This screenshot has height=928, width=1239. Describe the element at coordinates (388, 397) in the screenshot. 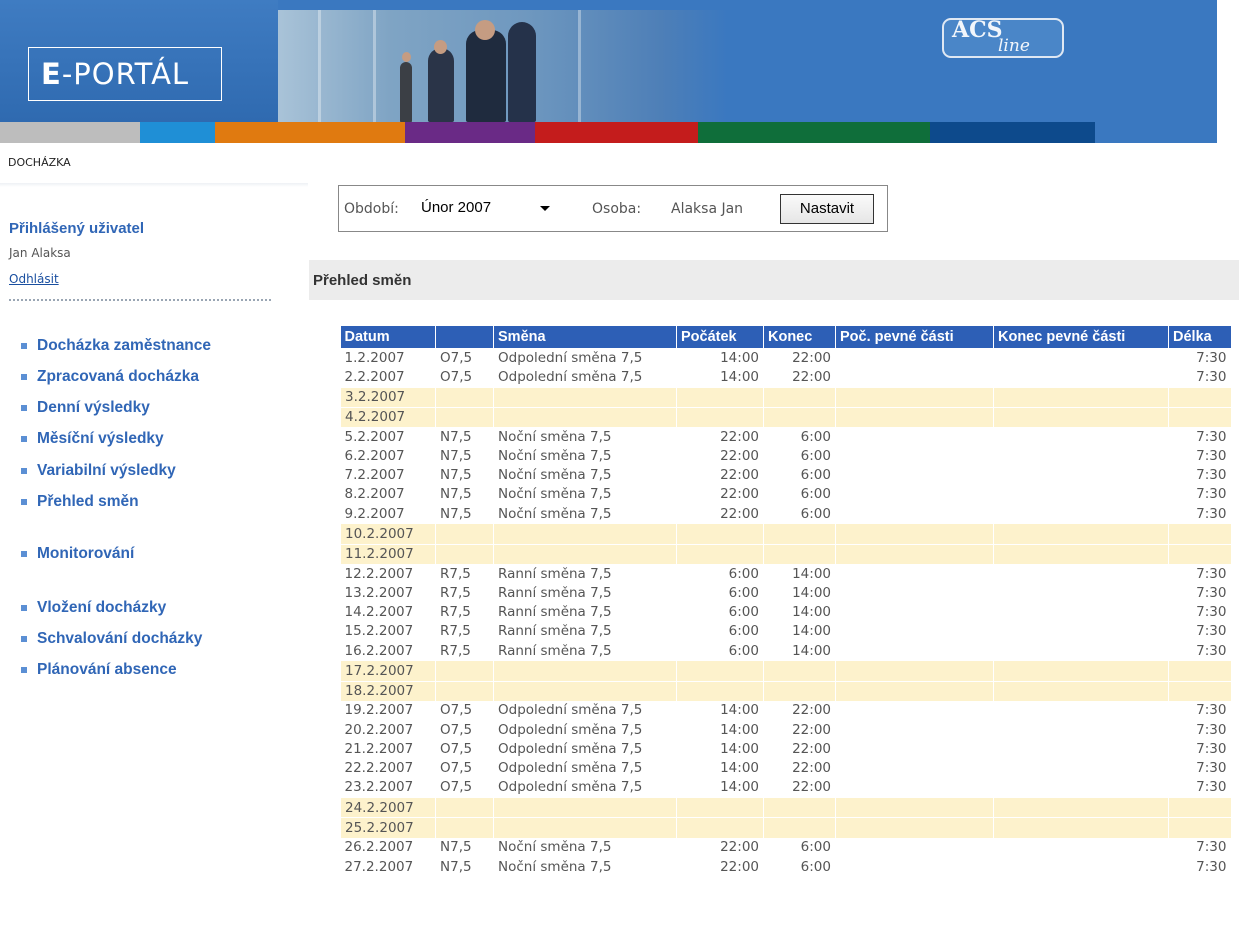

I see `cell-date: 3.2.2007` at that location.